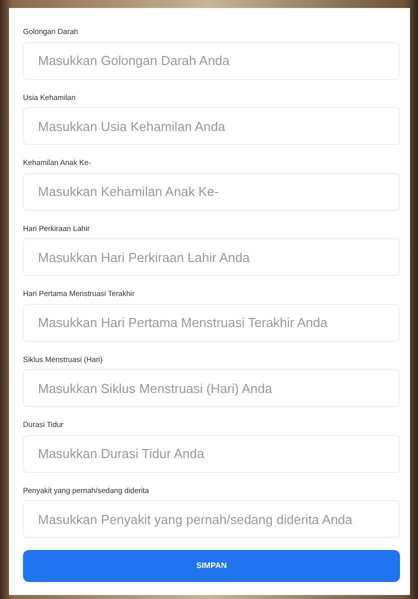 The image size is (418, 599). What do you see at coordinates (211, 388) in the screenshot?
I see `input-field: Masukkan Siklus Menstruasi (Hari) Anda` at bounding box center [211, 388].